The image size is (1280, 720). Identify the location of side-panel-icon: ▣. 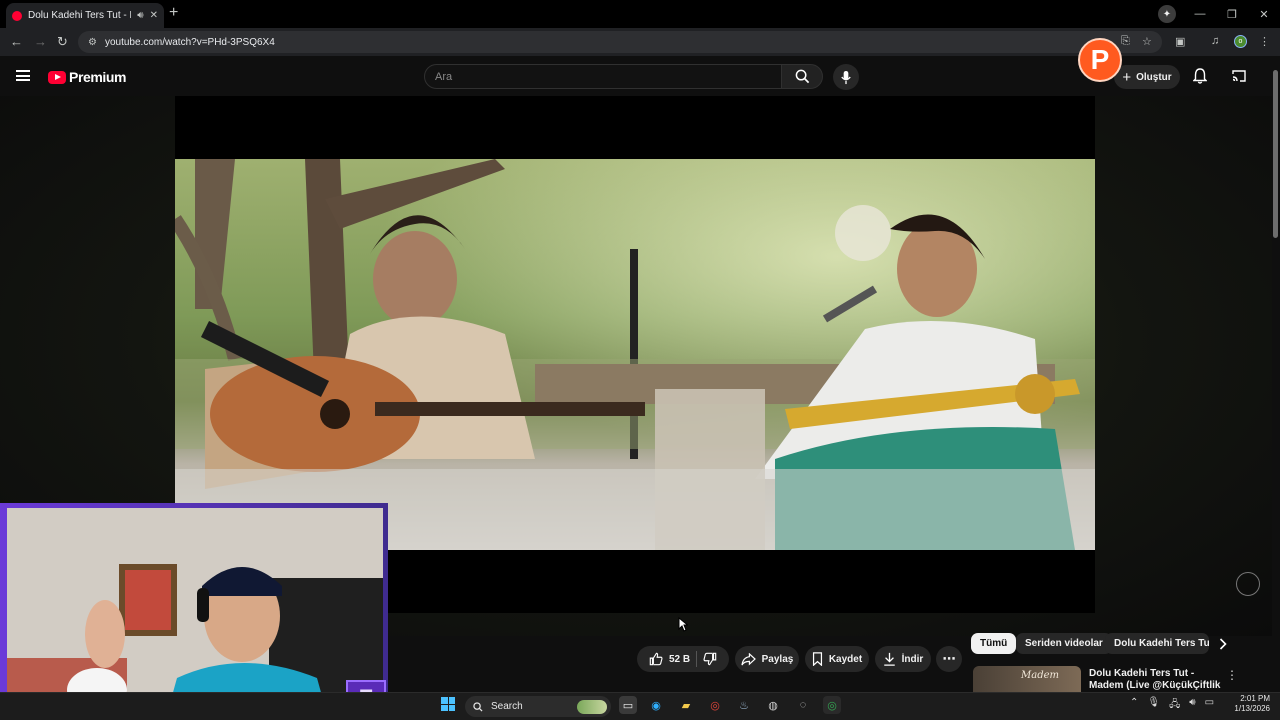
(1180, 41).